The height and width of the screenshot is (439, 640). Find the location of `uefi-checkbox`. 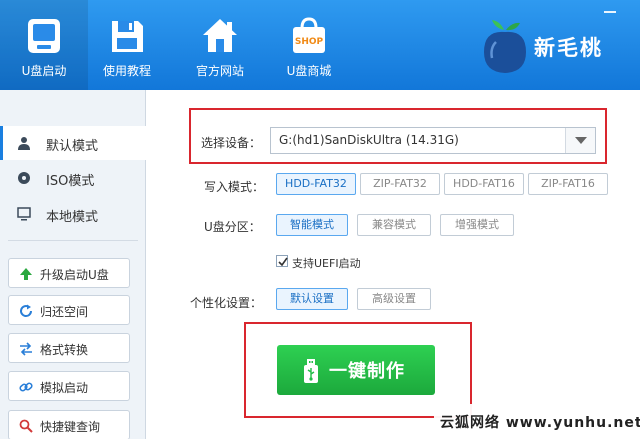

uefi-checkbox is located at coordinates (282, 261).